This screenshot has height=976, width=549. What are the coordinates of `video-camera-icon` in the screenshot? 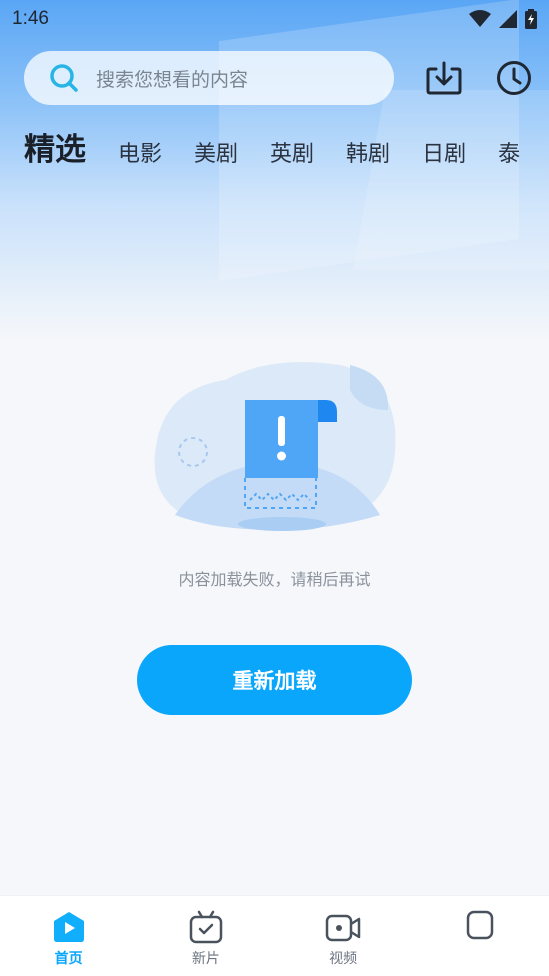 It's located at (343, 928).